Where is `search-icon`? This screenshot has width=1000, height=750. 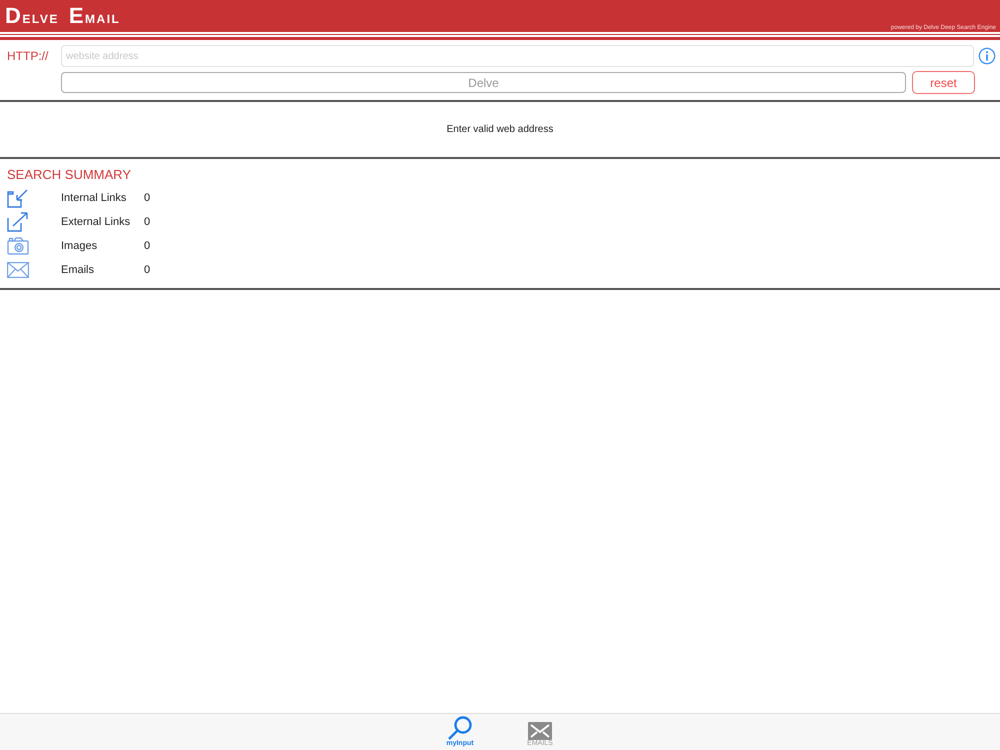
search-icon is located at coordinates (460, 728).